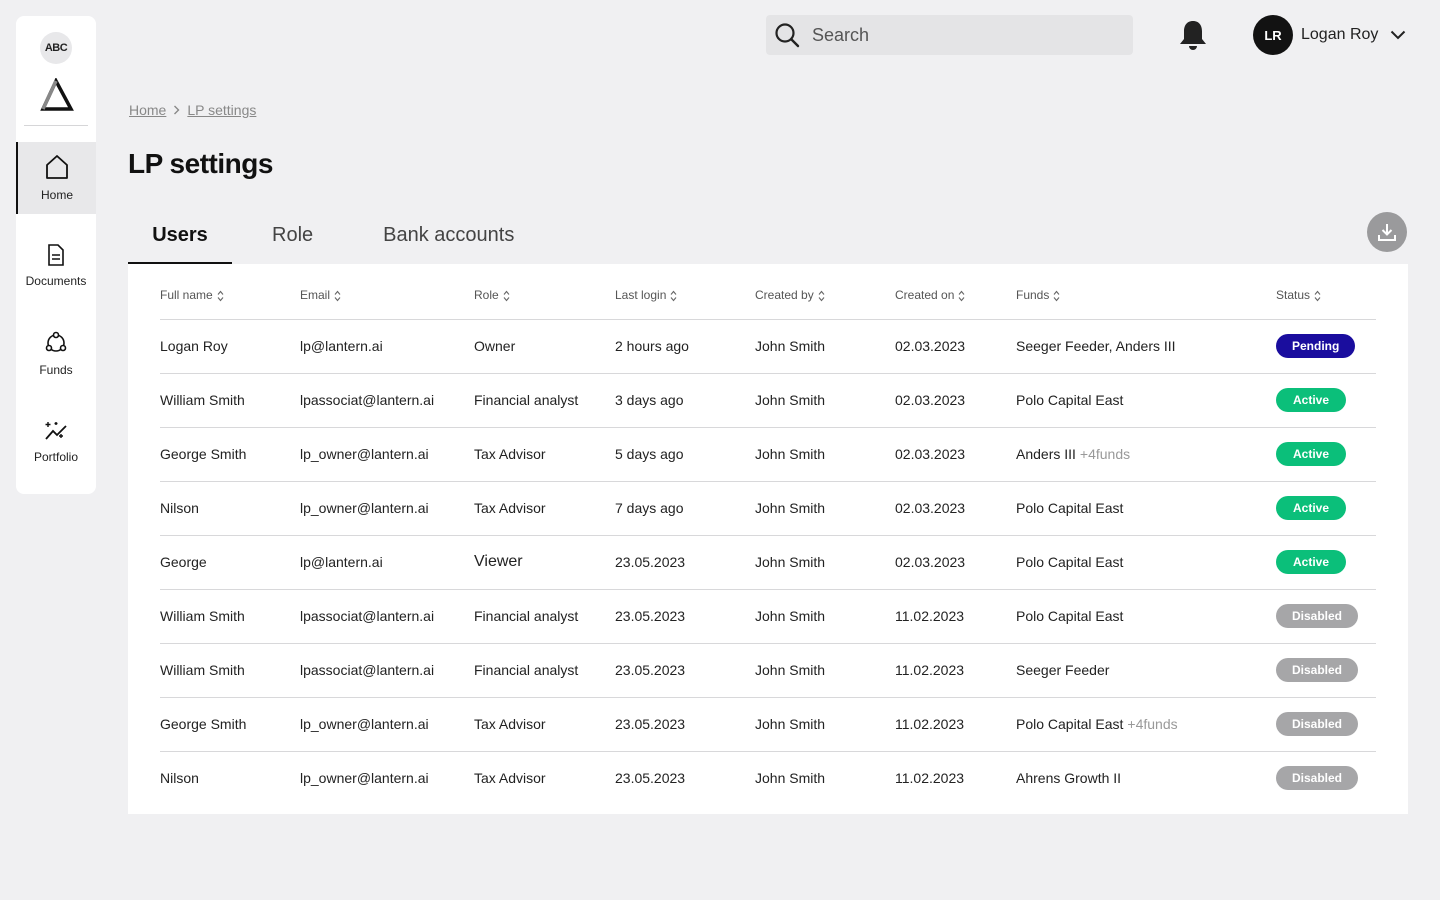 Image resolution: width=1440 pixels, height=900 pixels. What do you see at coordinates (147, 110) in the screenshot?
I see `breadcrumb-home-link: Home` at bounding box center [147, 110].